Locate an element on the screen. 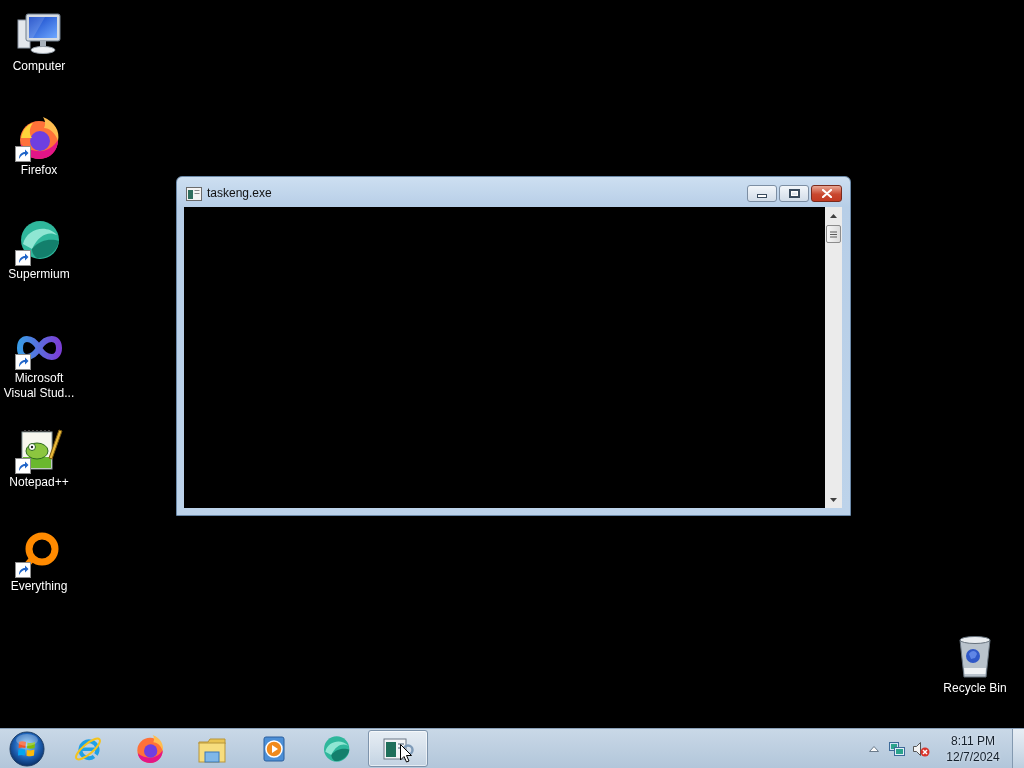  close-button is located at coordinates (826, 193).